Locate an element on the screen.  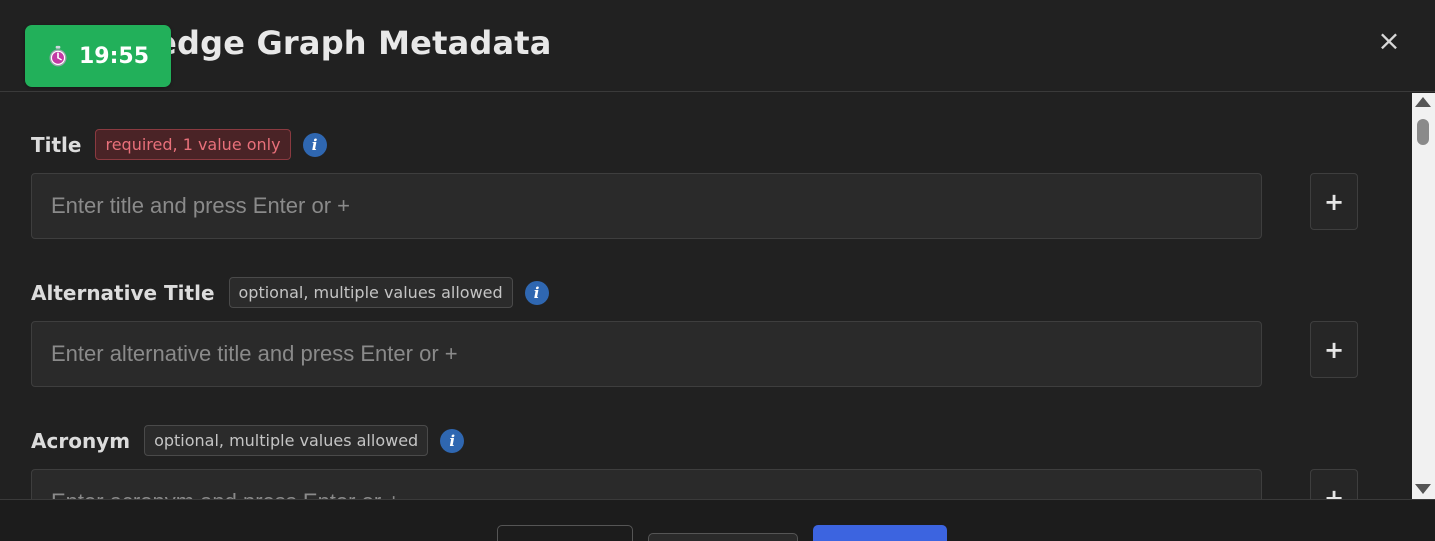
scrollbar is located at coordinates (1423, 296).